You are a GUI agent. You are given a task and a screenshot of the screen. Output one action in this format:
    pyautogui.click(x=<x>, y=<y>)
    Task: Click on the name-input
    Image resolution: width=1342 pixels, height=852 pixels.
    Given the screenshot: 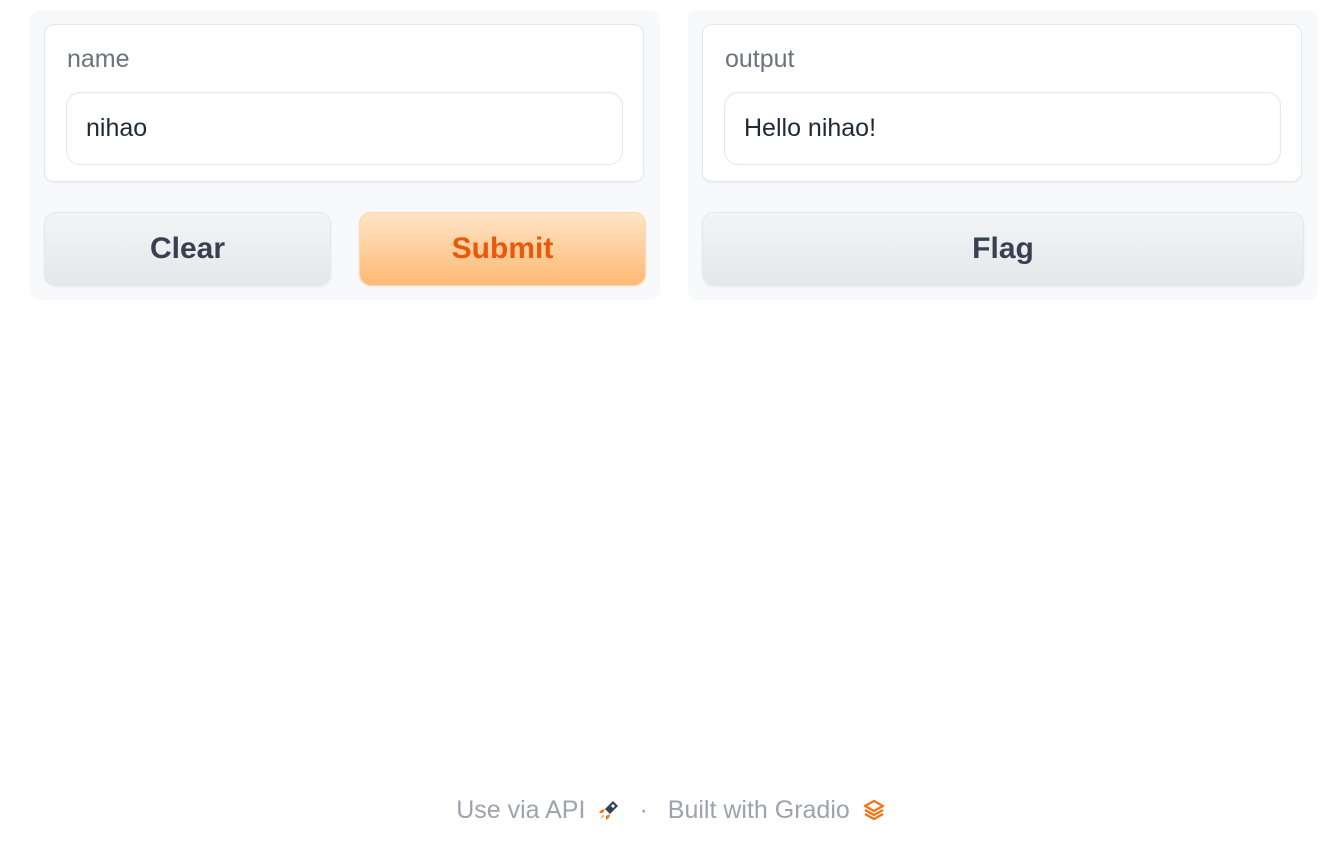 What is the action you would take?
    pyautogui.click(x=344, y=128)
    